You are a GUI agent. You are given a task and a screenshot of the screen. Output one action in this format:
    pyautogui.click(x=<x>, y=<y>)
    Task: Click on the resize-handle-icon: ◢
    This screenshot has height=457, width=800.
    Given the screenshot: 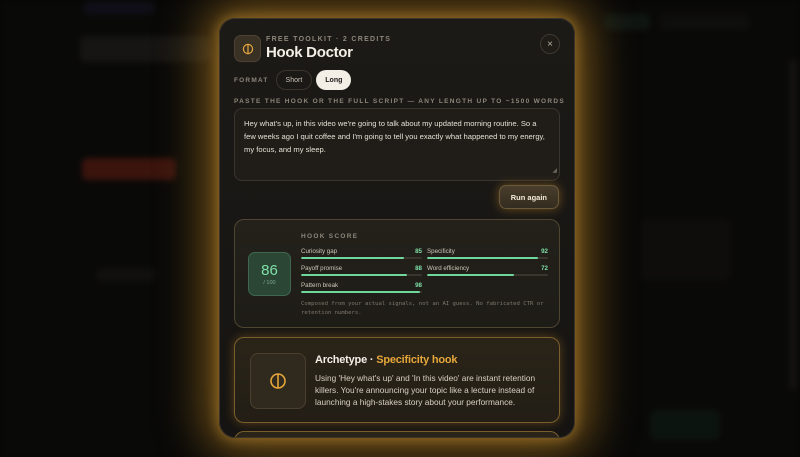 What is the action you would take?
    pyautogui.click(x=554, y=171)
    